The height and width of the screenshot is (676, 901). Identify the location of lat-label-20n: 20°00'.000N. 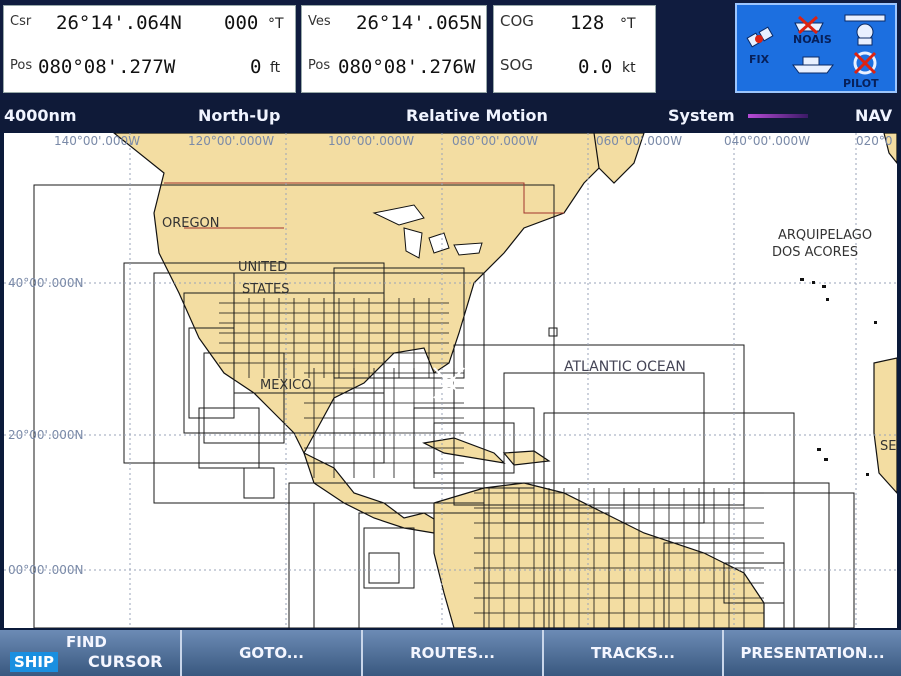
(46, 435).